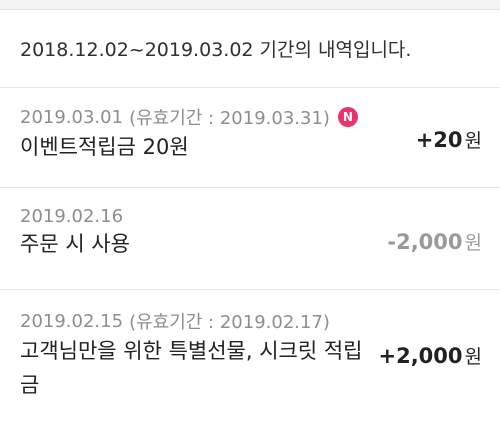 The width and height of the screenshot is (500, 430). Describe the element at coordinates (229, 118) in the screenshot. I see `entry-validity: (유효기간 : 2019.03.31)` at that location.